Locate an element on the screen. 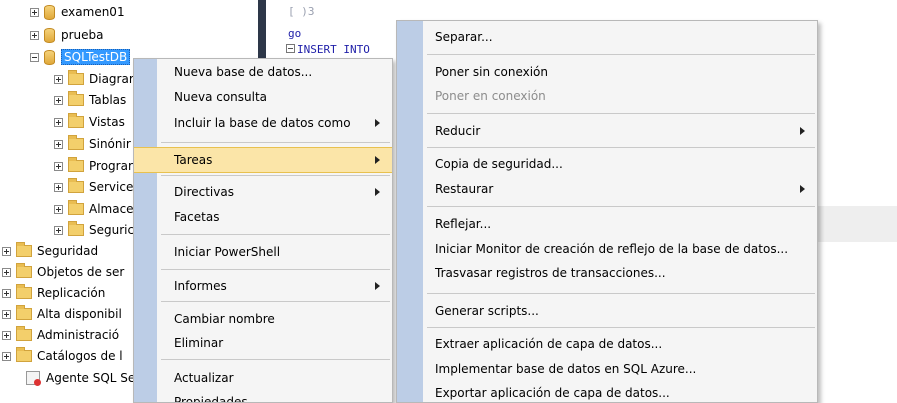  menu-item-label: Incluir la base de datos como is located at coordinates (262, 123).